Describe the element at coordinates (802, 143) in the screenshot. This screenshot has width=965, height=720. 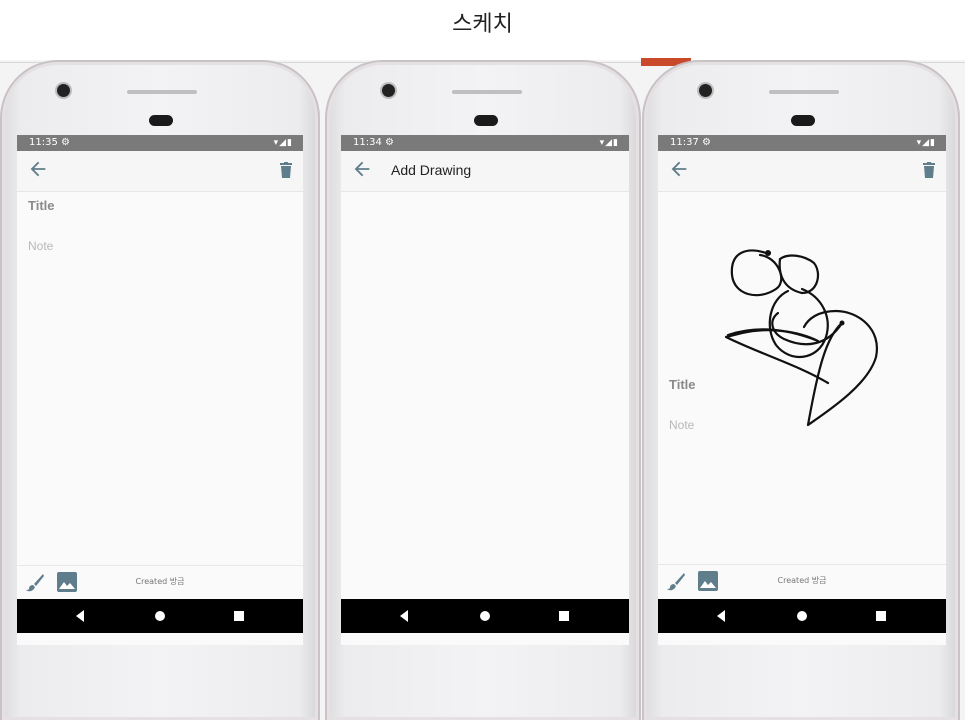
I see `status-bar: 11:37 ⚙ ▾◢▮` at that location.